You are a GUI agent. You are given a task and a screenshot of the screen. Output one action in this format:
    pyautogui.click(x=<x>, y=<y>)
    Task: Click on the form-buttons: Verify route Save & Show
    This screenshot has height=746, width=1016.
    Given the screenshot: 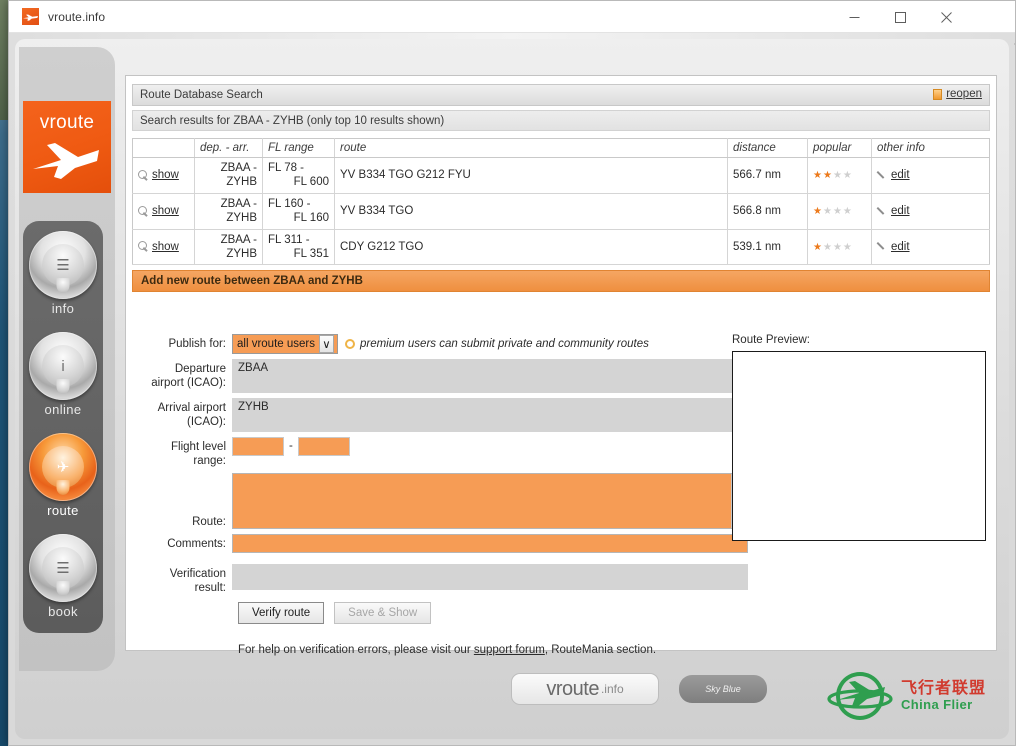 What is the action you would take?
    pyautogui.click(x=493, y=613)
    